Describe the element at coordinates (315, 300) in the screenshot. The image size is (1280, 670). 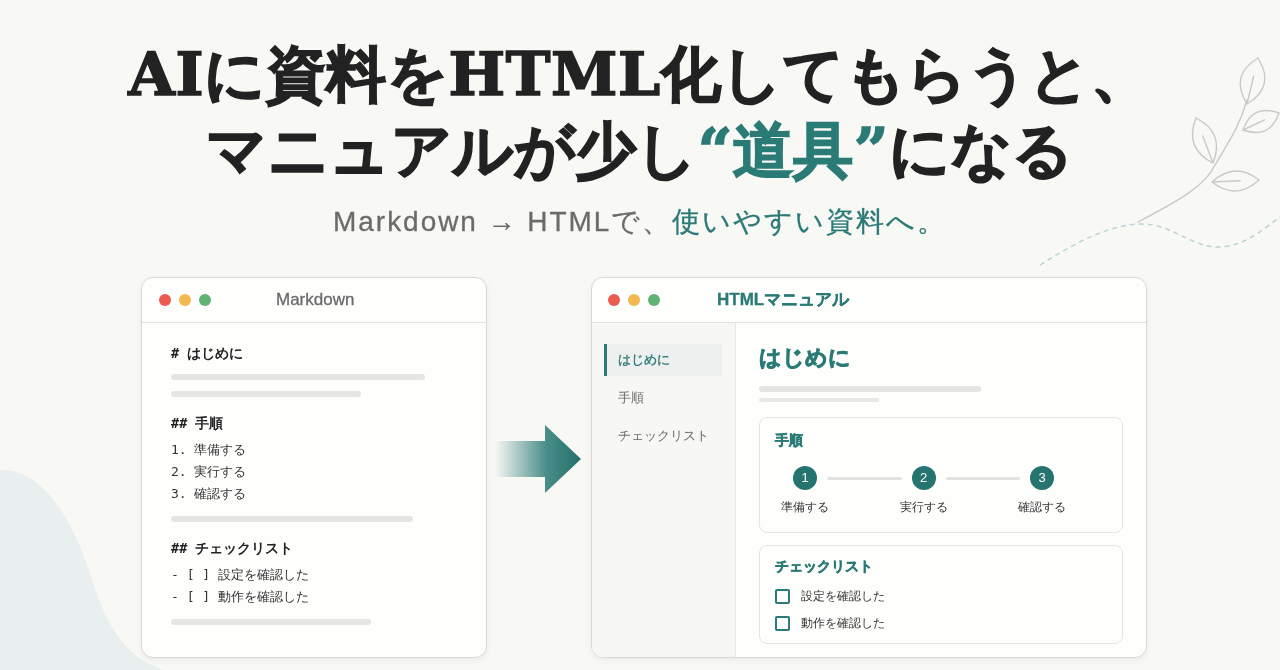
I see `window-title: Markdown` at that location.